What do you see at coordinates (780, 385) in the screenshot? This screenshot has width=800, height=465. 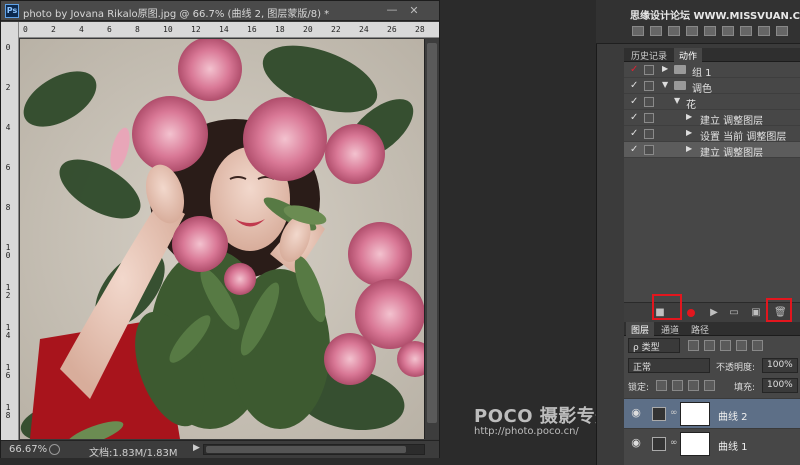 I see `fill-input: 100%` at bounding box center [780, 385].